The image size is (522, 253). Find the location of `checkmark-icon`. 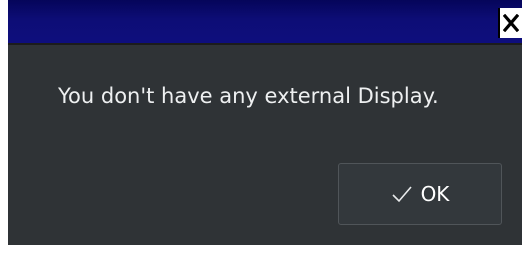

checkmark-icon is located at coordinates (402, 194).